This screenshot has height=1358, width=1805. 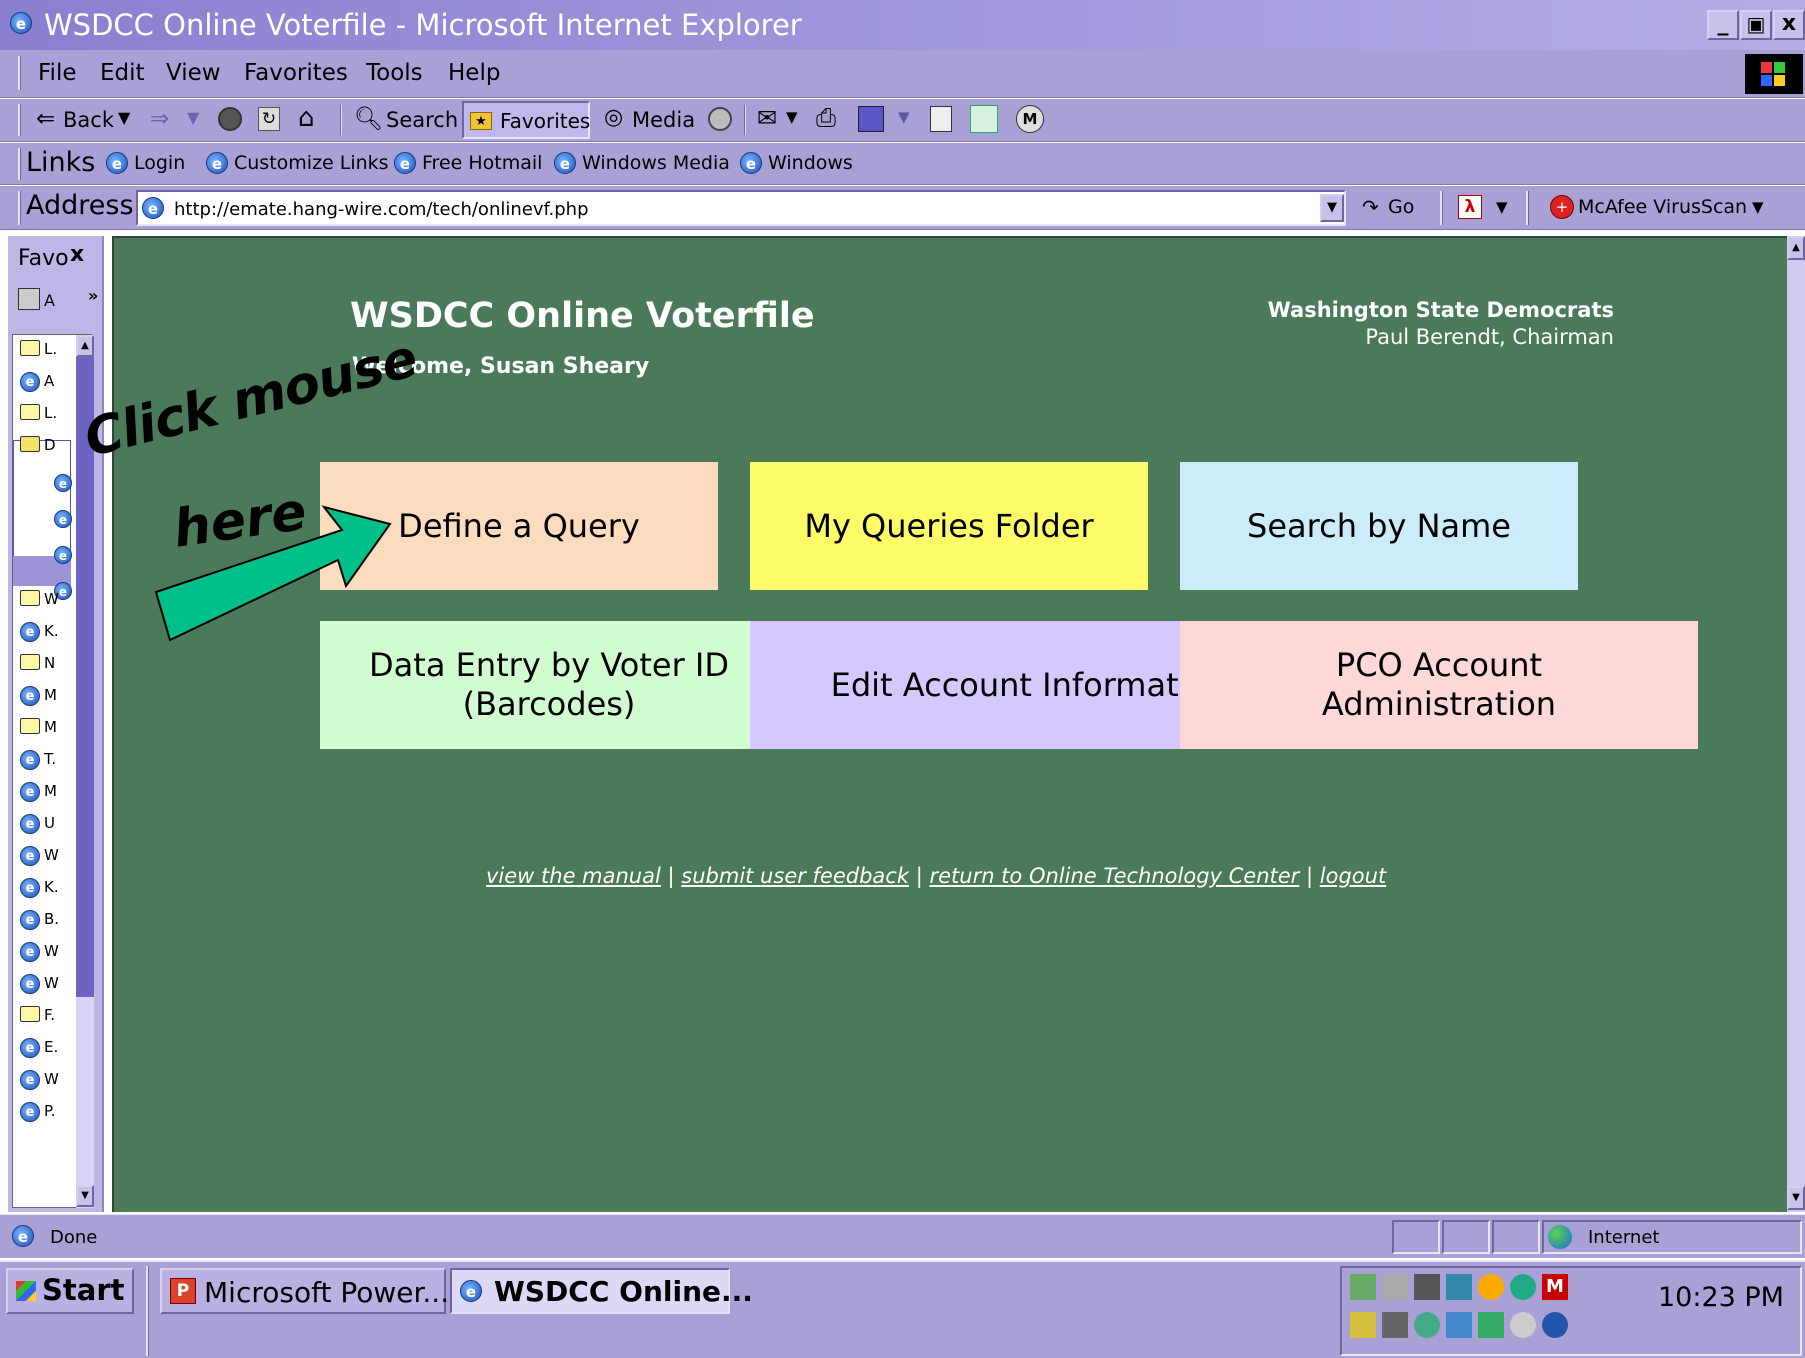 What do you see at coordinates (1459, 1325) in the screenshot?
I see `tray-media-icon` at bounding box center [1459, 1325].